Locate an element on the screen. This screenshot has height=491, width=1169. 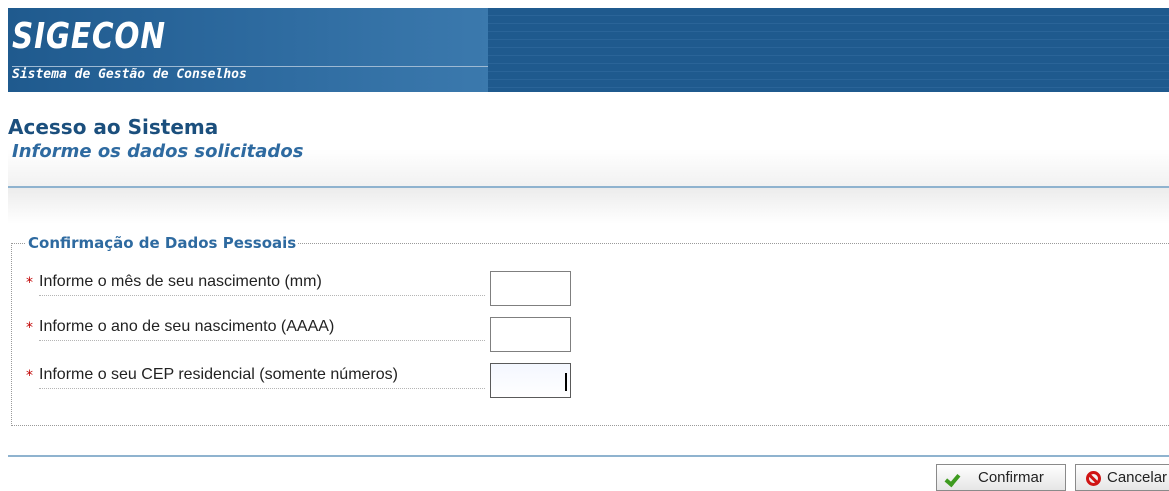
check-icon is located at coordinates (955, 478).